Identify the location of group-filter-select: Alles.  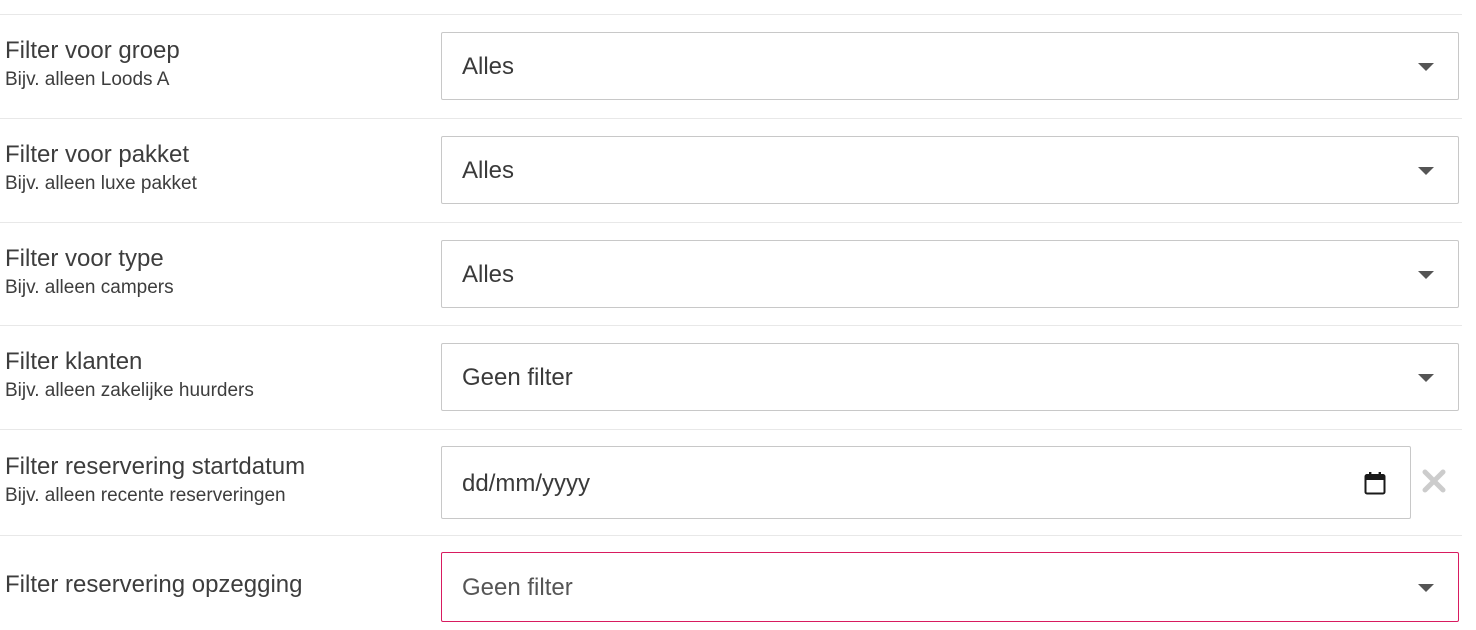
(950, 66).